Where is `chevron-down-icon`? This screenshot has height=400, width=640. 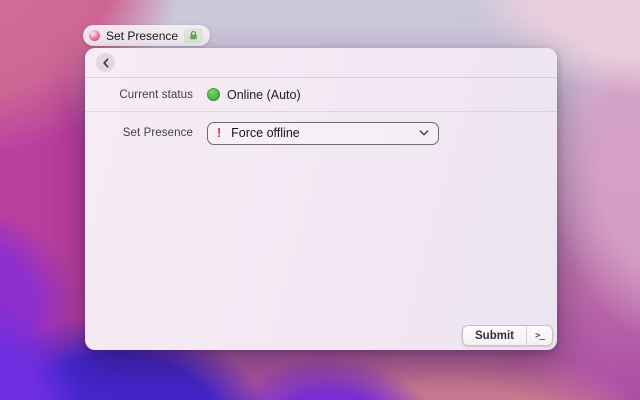 chevron-down-icon is located at coordinates (424, 133).